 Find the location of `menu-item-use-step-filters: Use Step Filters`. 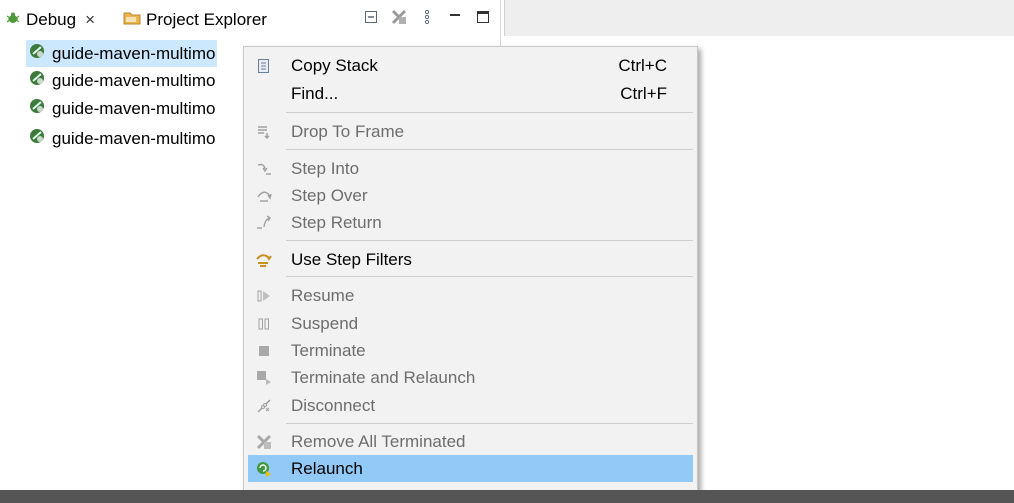

menu-item-use-step-filters: Use Step Filters is located at coordinates (470, 259).